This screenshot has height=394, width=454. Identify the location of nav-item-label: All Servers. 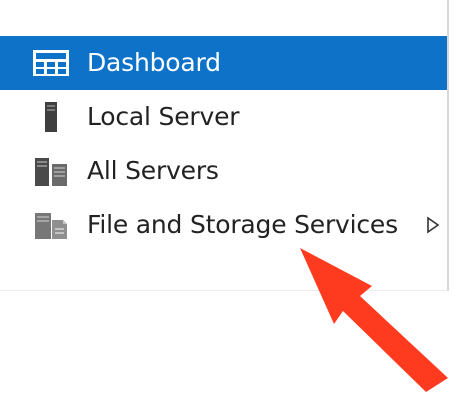
(153, 170).